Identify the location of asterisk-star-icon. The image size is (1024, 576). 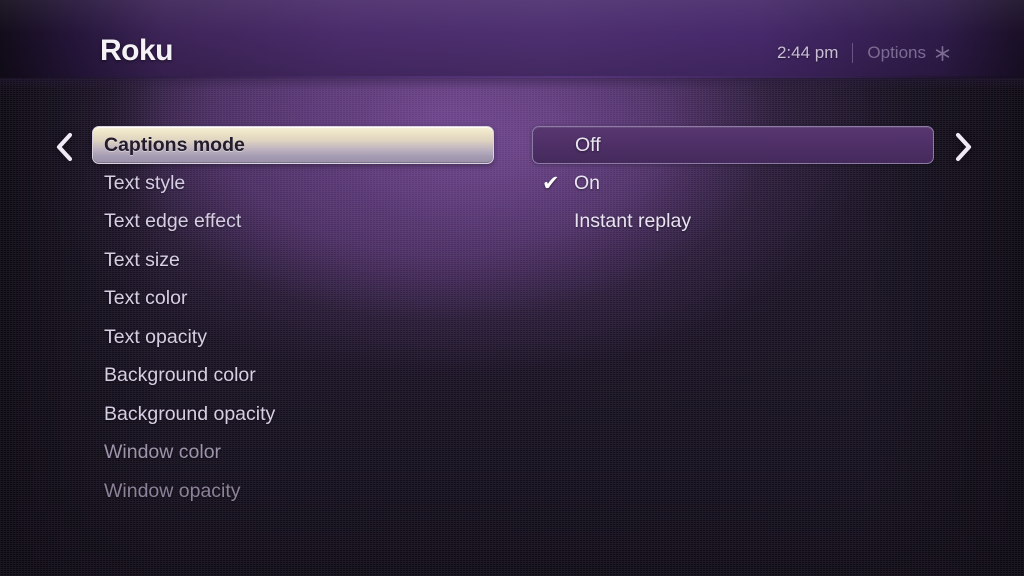
(942, 53).